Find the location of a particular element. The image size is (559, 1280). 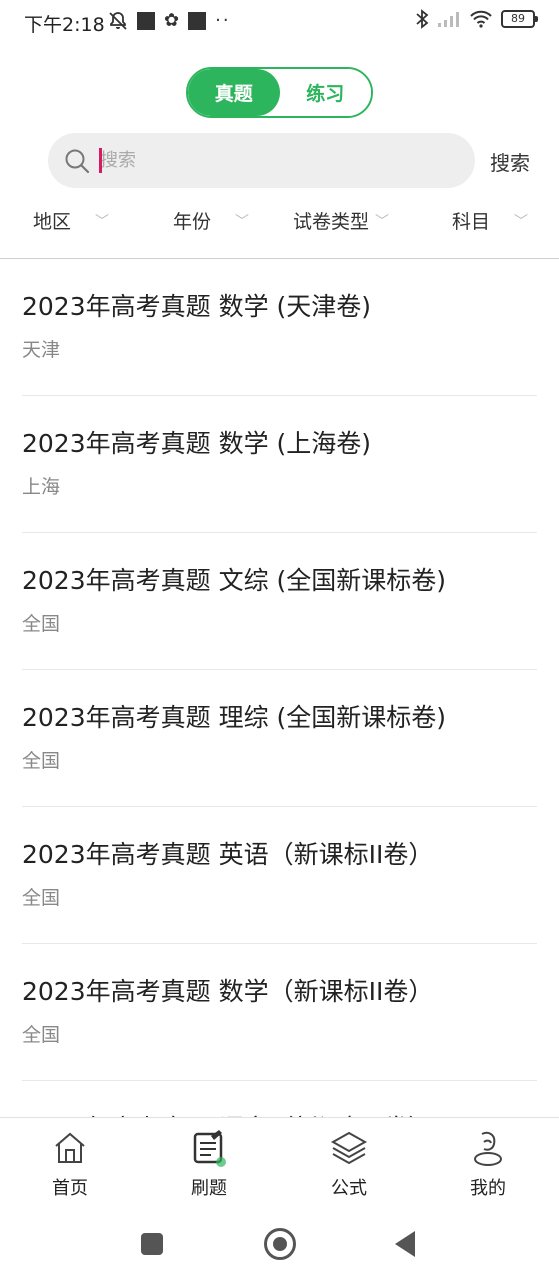

filter-subject: 科目 ﹀ is located at coordinates (490, 220).